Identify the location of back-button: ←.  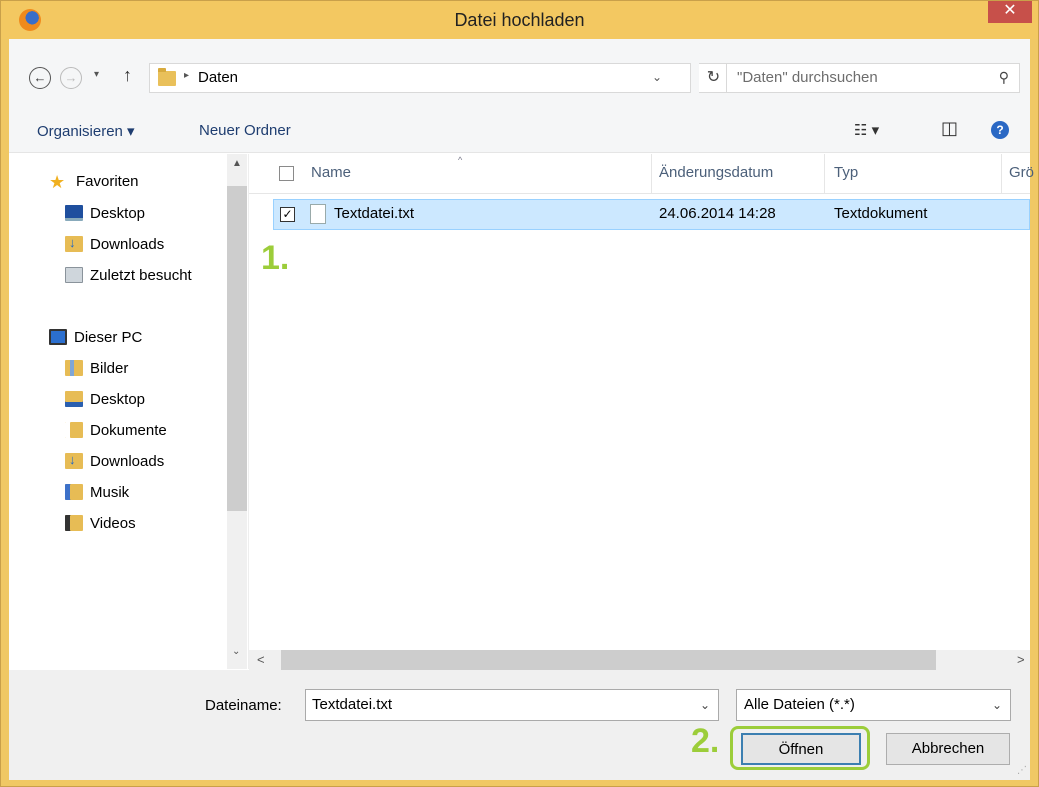
(40, 78).